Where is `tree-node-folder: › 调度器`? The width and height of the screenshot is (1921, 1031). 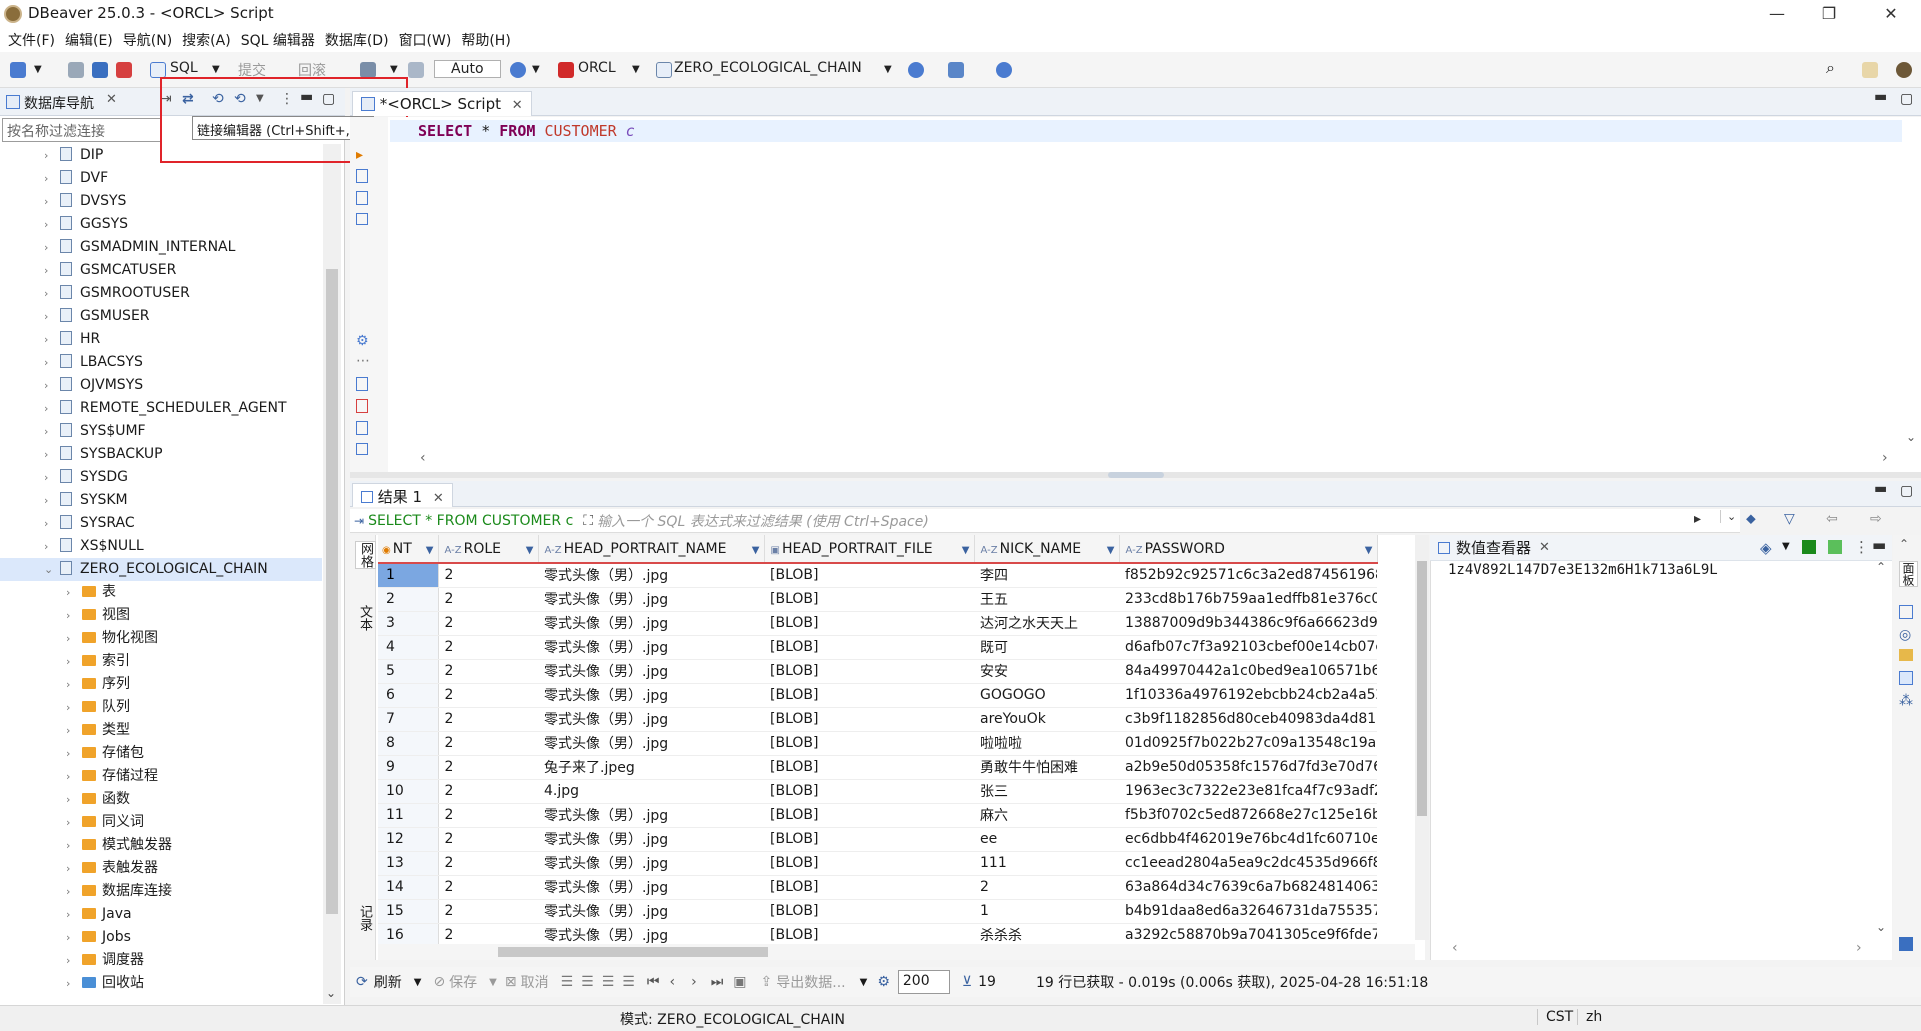
tree-node-folder: › 调度器 is located at coordinates (105, 960).